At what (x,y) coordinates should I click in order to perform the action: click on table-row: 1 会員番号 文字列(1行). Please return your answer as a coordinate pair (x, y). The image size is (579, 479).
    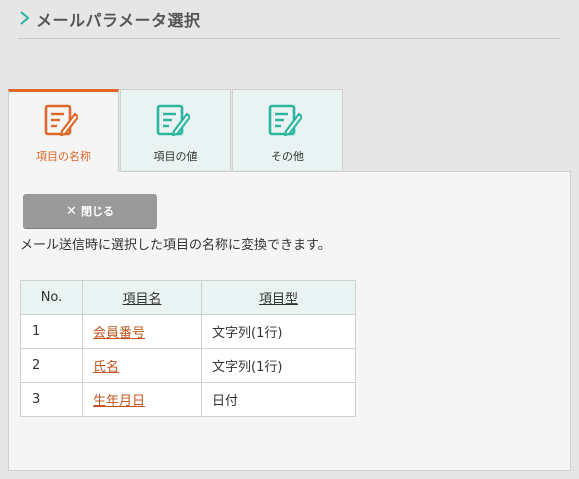
    Looking at the image, I should click on (188, 331).